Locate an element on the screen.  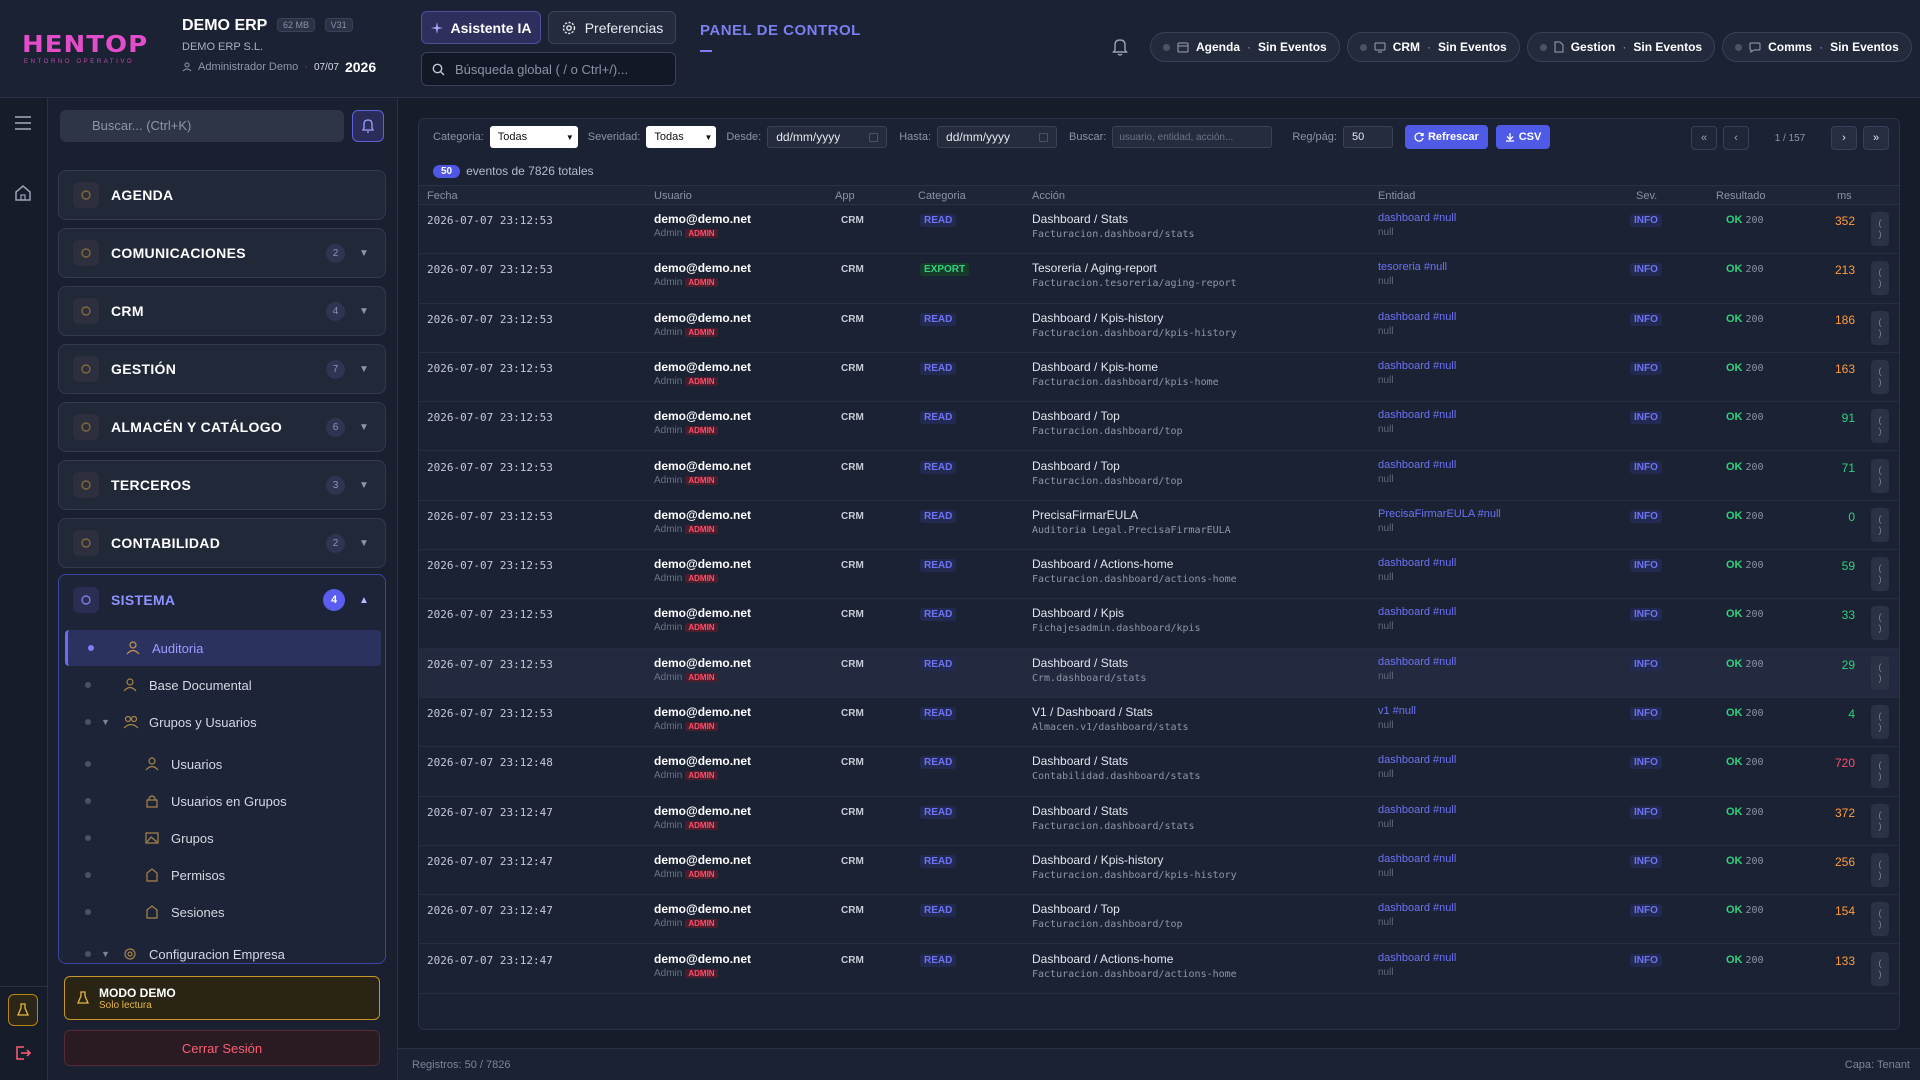
sidebar-item-grupos: Grupos is located at coordinates (223, 838).